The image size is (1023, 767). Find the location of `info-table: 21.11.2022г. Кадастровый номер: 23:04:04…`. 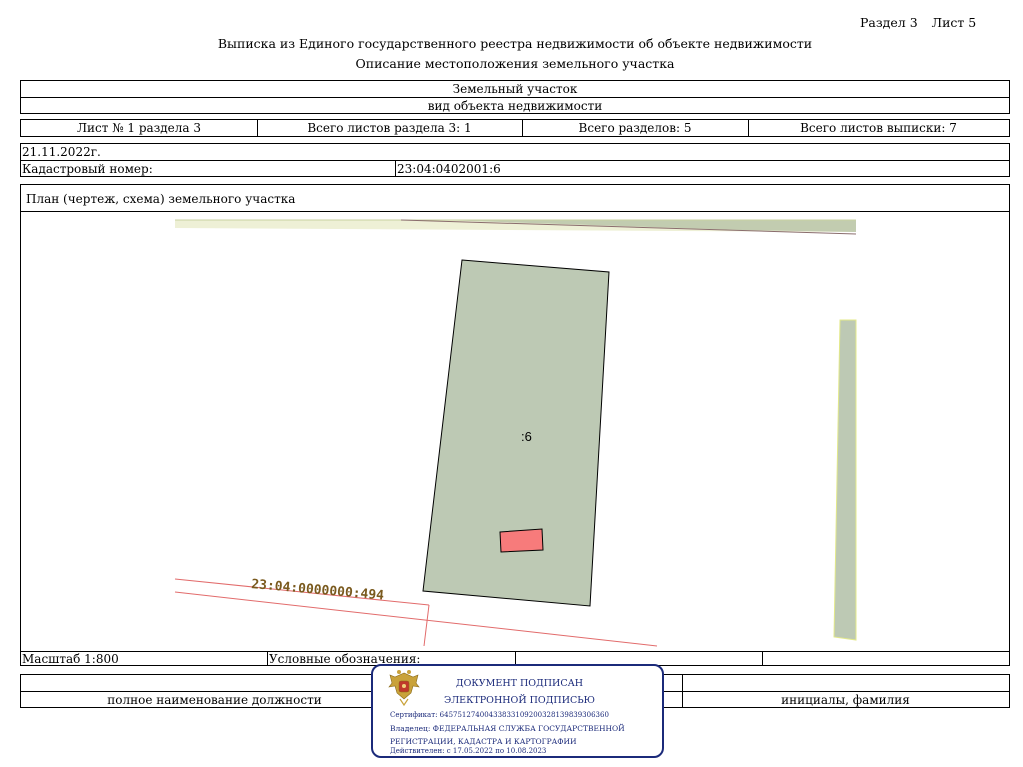

info-table: 21.11.2022г. Кадастровый номер: 23:04:04… is located at coordinates (515, 160).